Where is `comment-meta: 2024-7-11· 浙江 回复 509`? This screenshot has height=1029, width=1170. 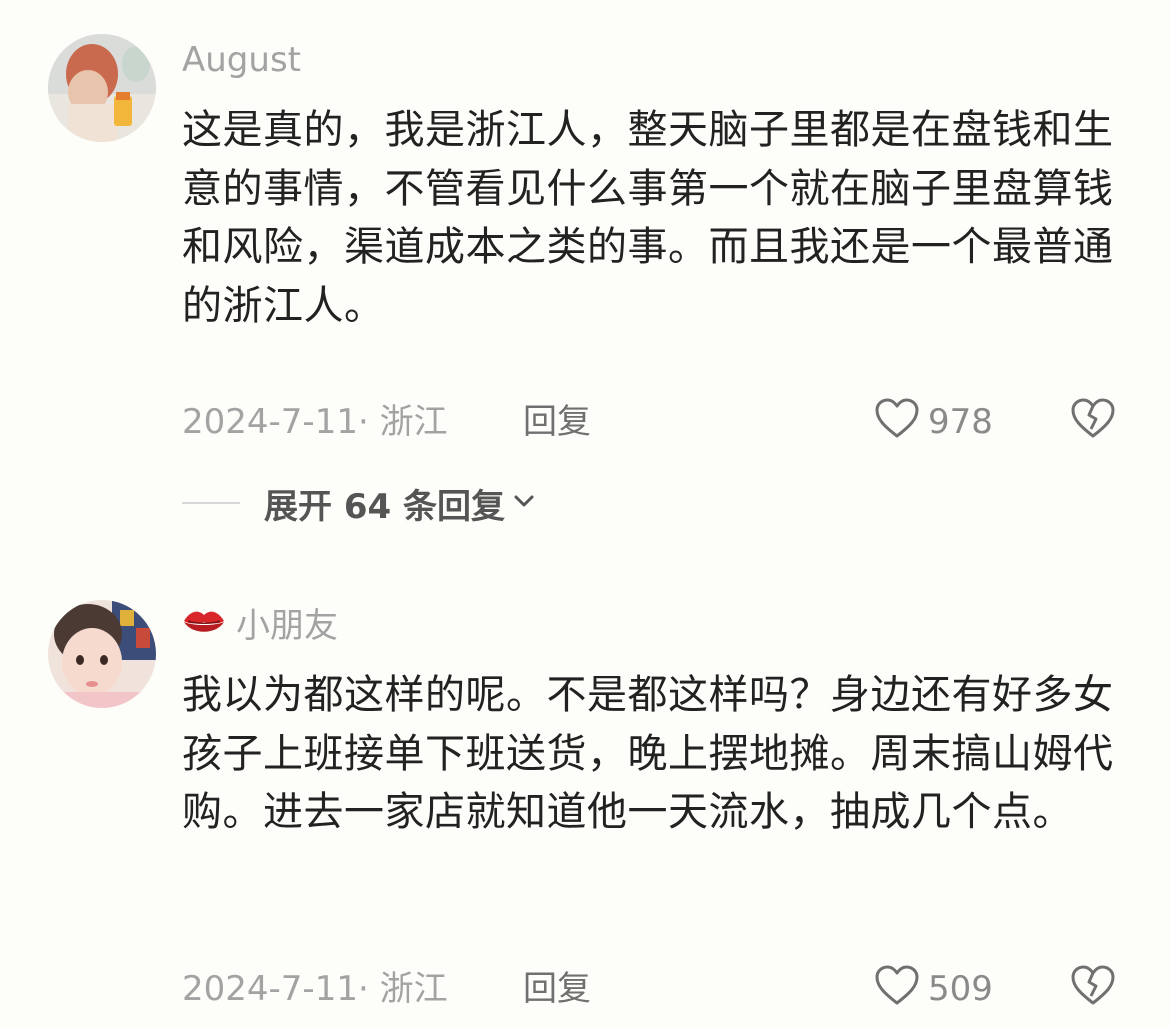
comment-meta: 2024-7-11· 浙江 回复 509 is located at coordinates (657, 989).